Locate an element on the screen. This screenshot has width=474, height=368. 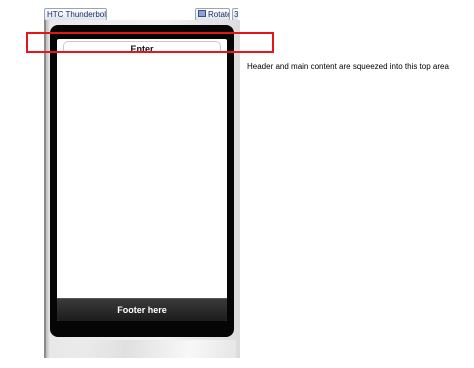
toolbar-button-partial-label: 3 is located at coordinates (236, 14).